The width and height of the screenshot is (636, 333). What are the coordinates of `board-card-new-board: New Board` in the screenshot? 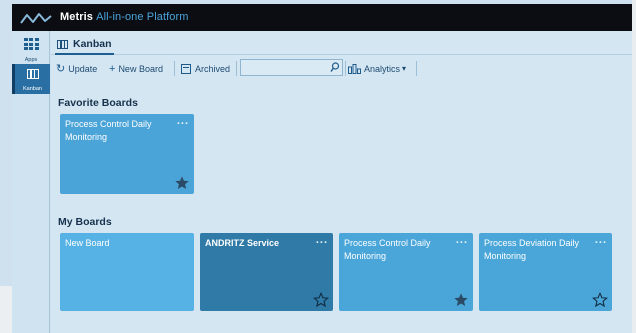 It's located at (127, 272).